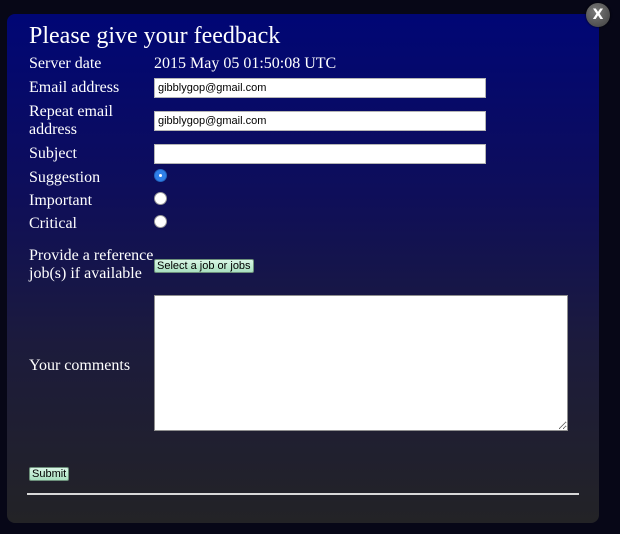 The width and height of the screenshot is (620, 534). What do you see at coordinates (91, 264) in the screenshot?
I see `reference-label: Provide a reference job(s) if available` at bounding box center [91, 264].